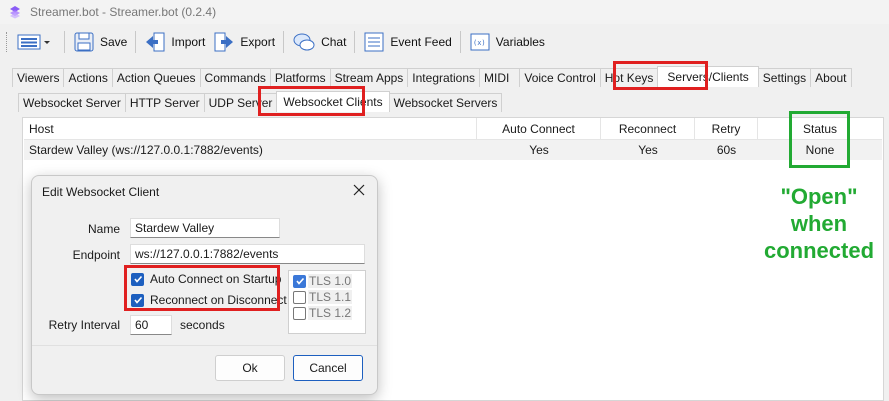  What do you see at coordinates (224, 42) in the screenshot?
I see `export-icon` at bounding box center [224, 42].